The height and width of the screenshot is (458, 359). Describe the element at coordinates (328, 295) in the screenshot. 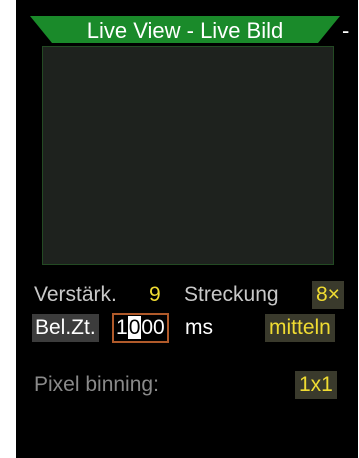

I see `stretch-value: 8×` at that location.